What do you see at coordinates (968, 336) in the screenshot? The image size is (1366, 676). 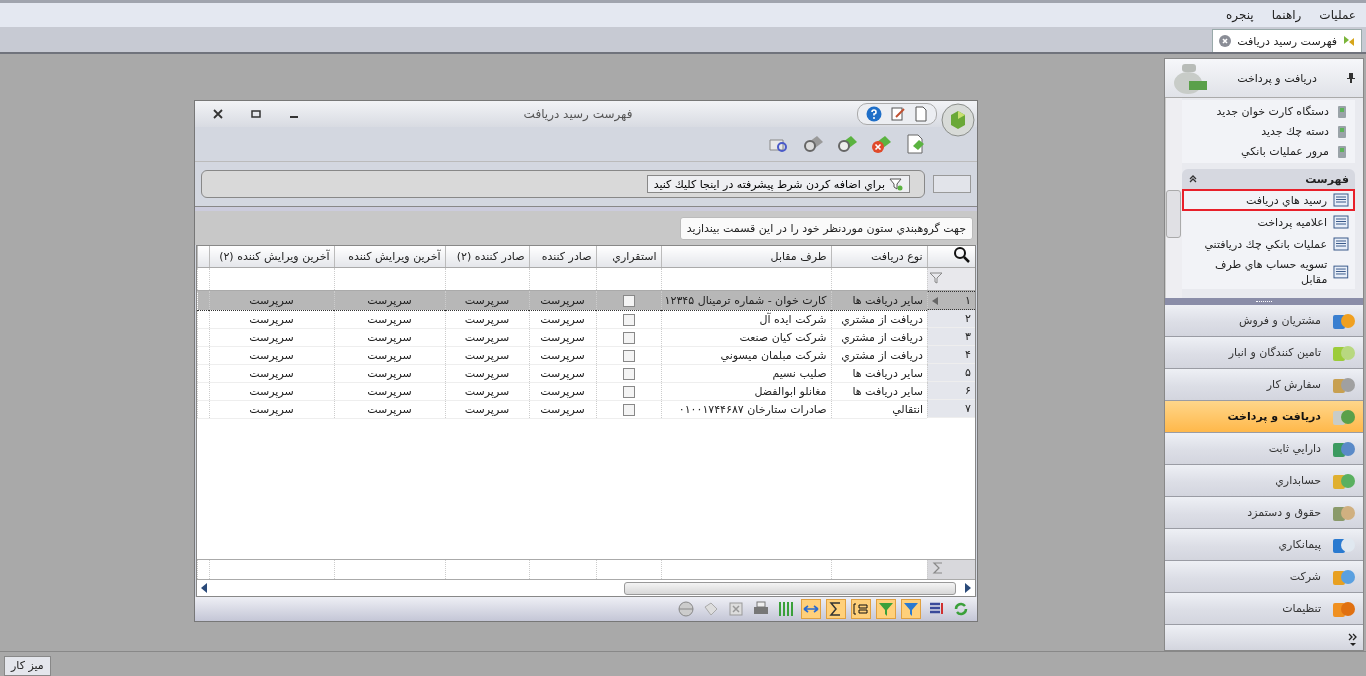 I see `row-number: ۳` at bounding box center [968, 336].